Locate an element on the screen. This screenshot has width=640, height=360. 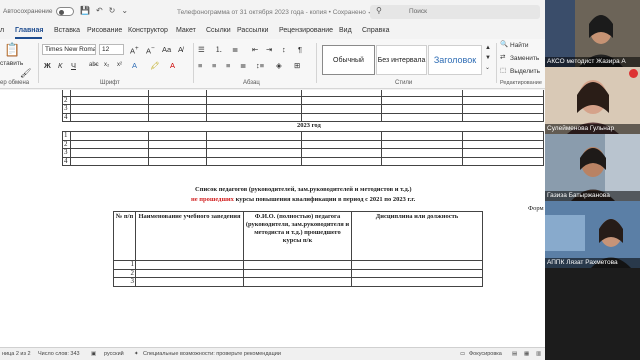
search-box: ⚲ Поиск is located at coordinates (455, 12).